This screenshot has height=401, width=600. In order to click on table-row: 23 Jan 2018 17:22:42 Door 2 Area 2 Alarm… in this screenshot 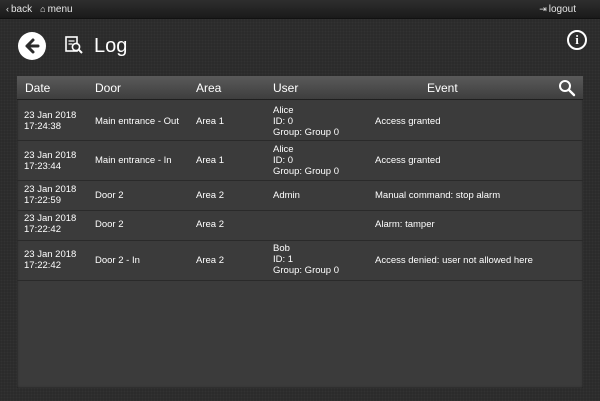, I will do `click(300, 226)`.